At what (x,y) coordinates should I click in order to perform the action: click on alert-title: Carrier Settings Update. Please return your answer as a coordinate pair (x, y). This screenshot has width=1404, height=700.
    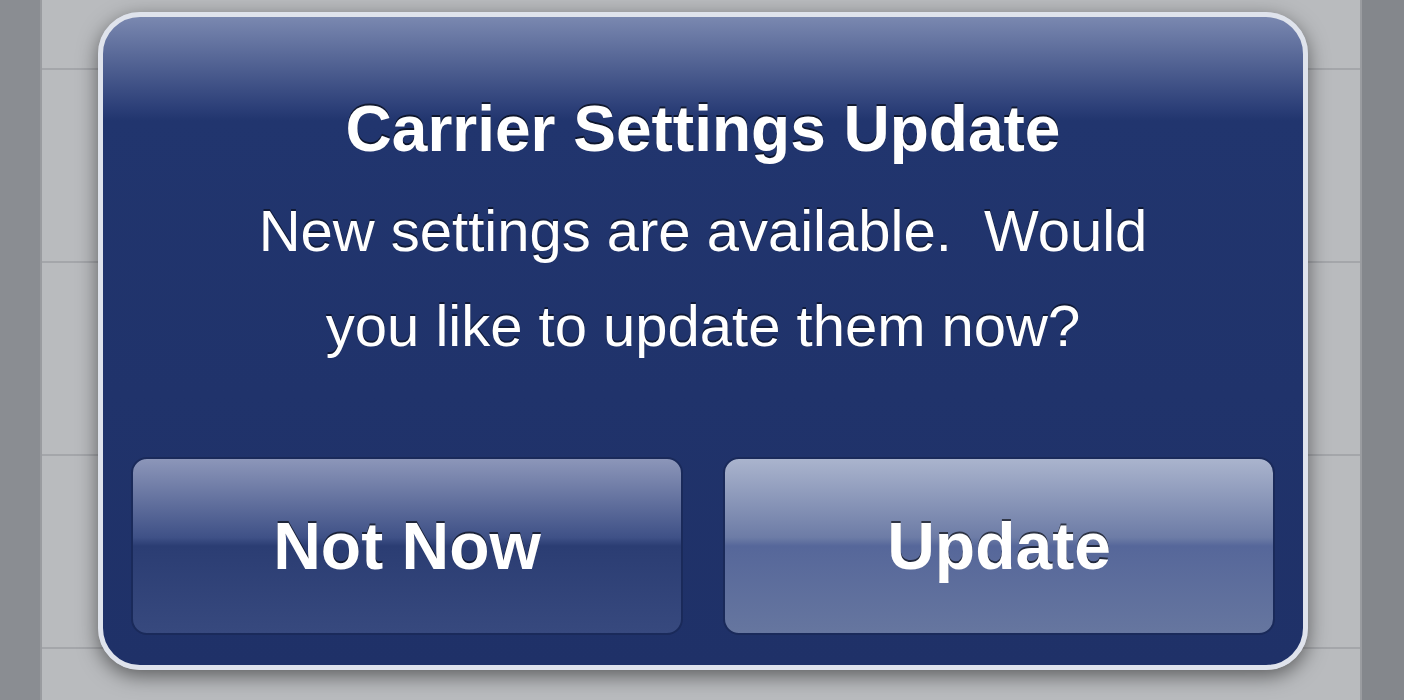
    Looking at the image, I should click on (703, 129).